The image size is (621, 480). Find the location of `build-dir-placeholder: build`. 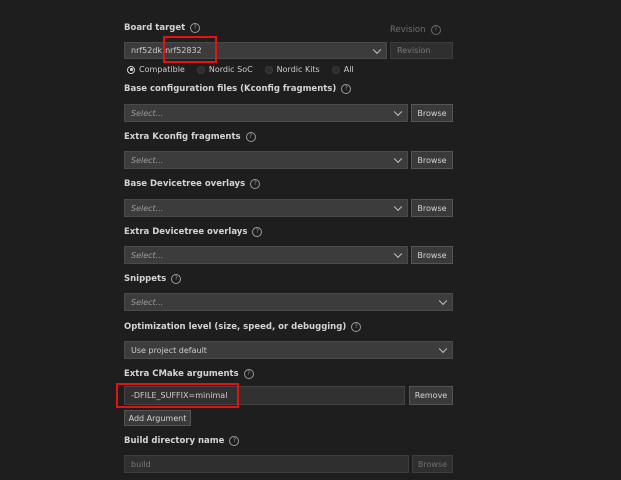

build-dir-placeholder: build is located at coordinates (141, 464).